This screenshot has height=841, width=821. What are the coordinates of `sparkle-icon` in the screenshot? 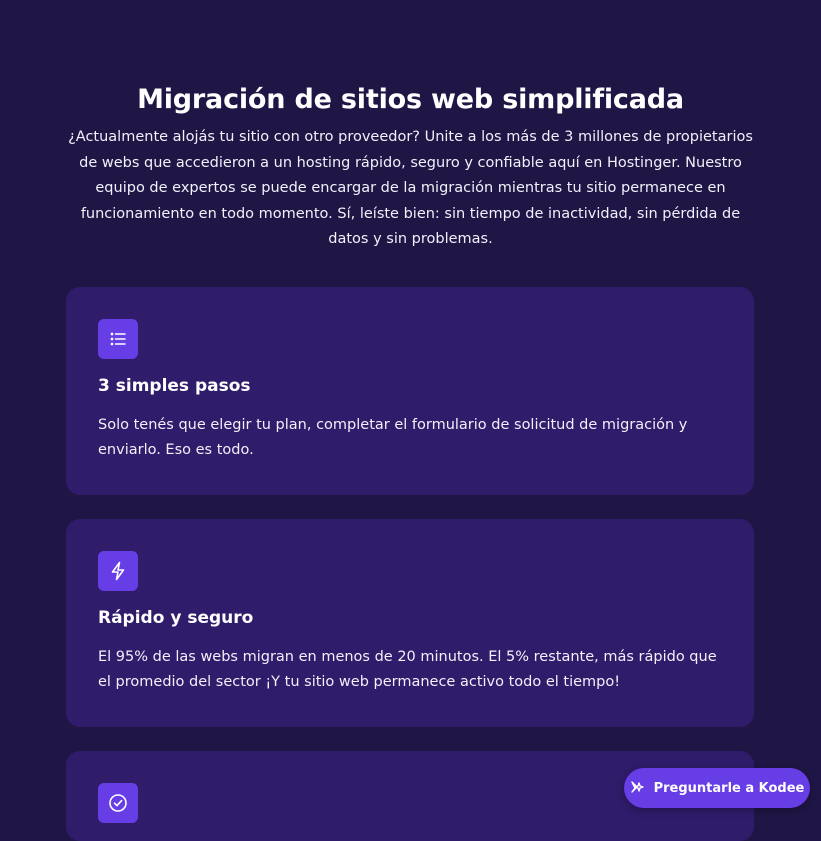 It's located at (638, 788).